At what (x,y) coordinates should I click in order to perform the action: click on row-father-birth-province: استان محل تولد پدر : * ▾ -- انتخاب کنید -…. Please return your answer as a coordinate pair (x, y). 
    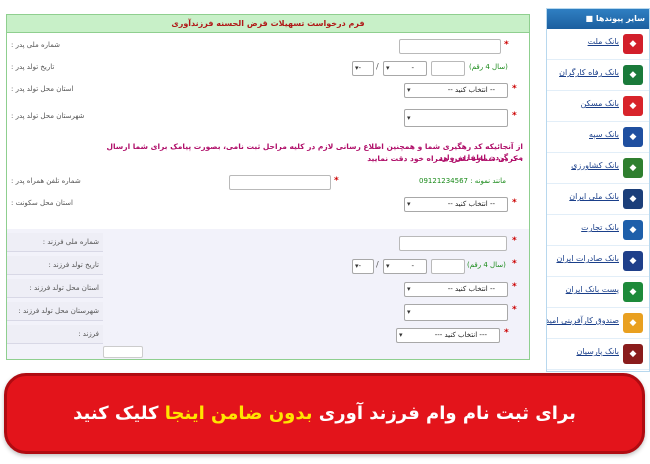
    Looking at the image, I should click on (268, 90).